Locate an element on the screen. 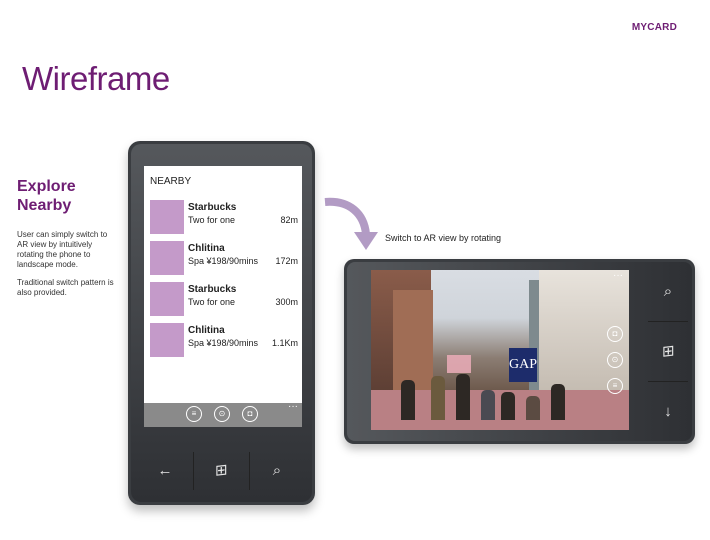 The image size is (710, 540). list-item: Chlitina Spa ¥198/90mins 1.1Km is located at coordinates (226, 341).